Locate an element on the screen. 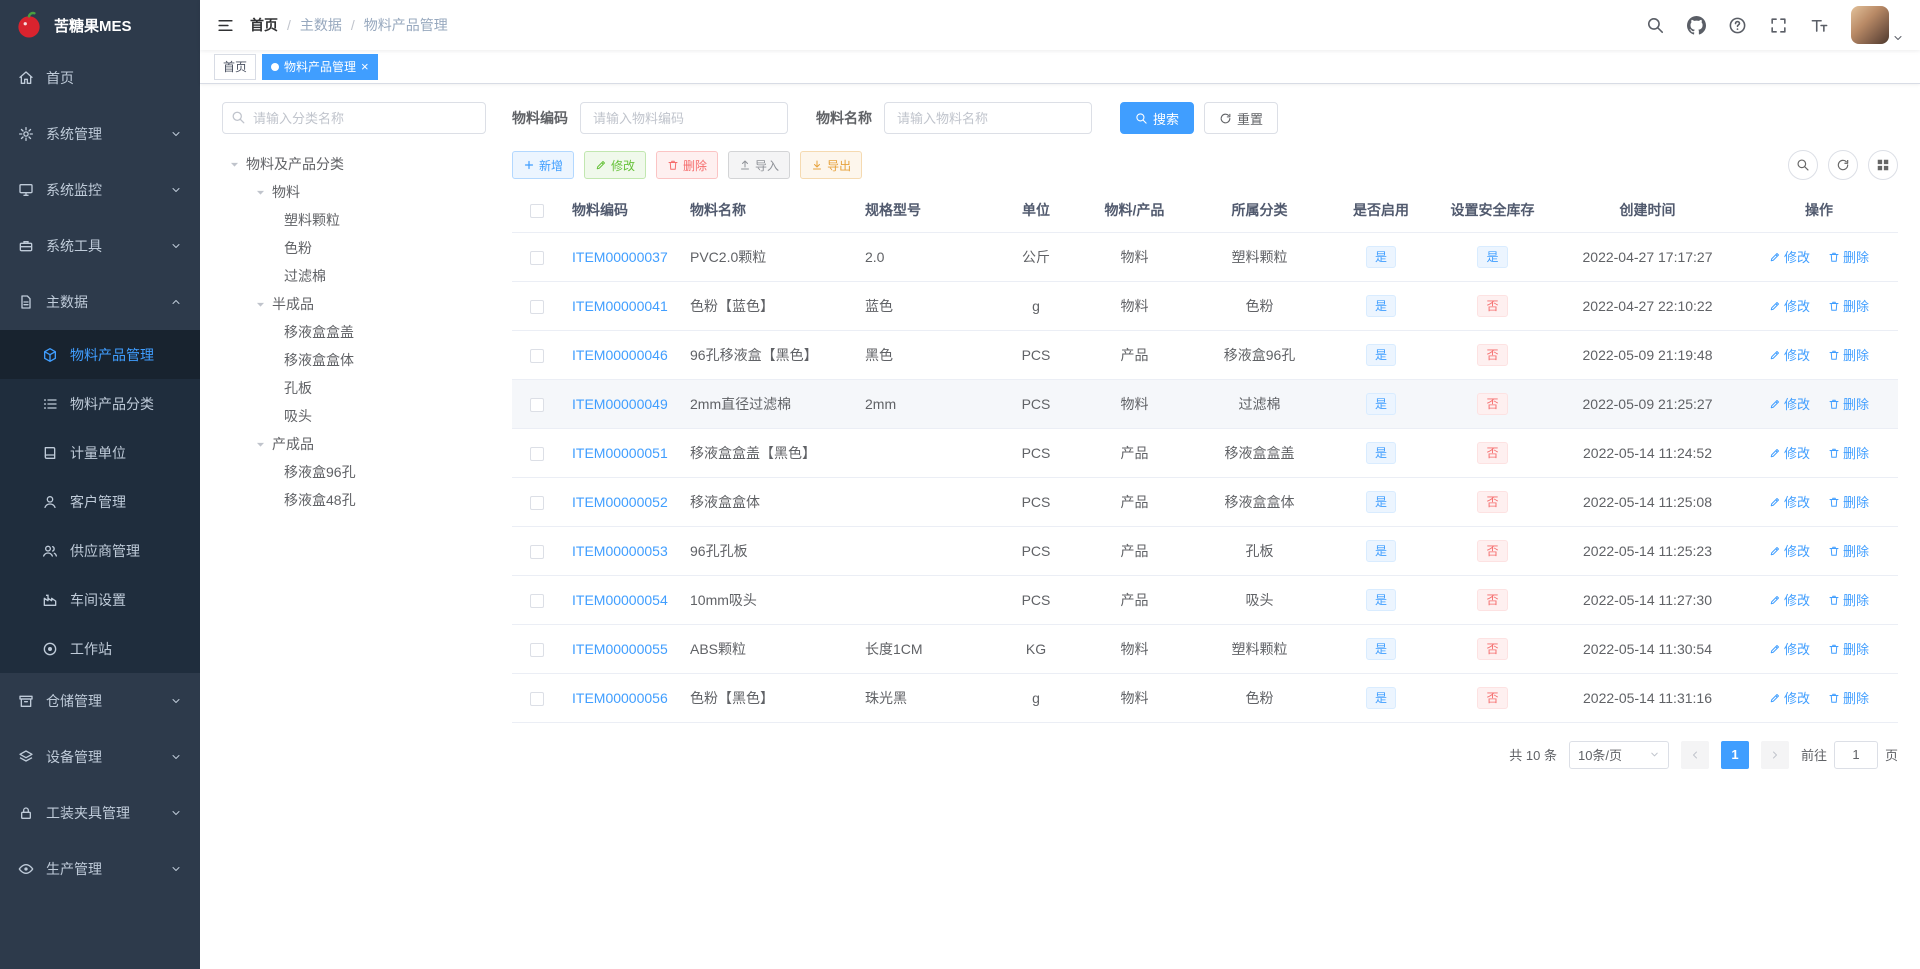 The image size is (1920, 969). material-code-input is located at coordinates (684, 118).